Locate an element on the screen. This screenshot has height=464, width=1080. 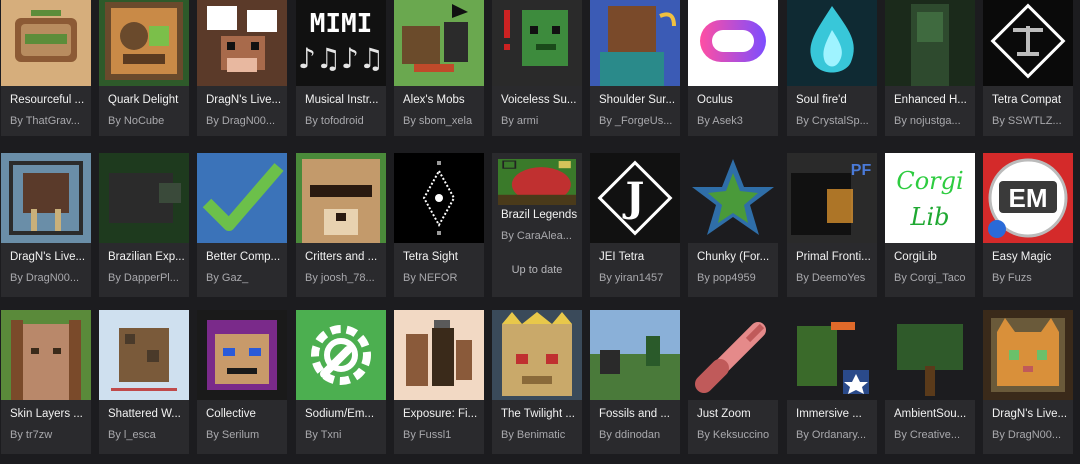
chunky-star-icon is located at coordinates (733, 198).